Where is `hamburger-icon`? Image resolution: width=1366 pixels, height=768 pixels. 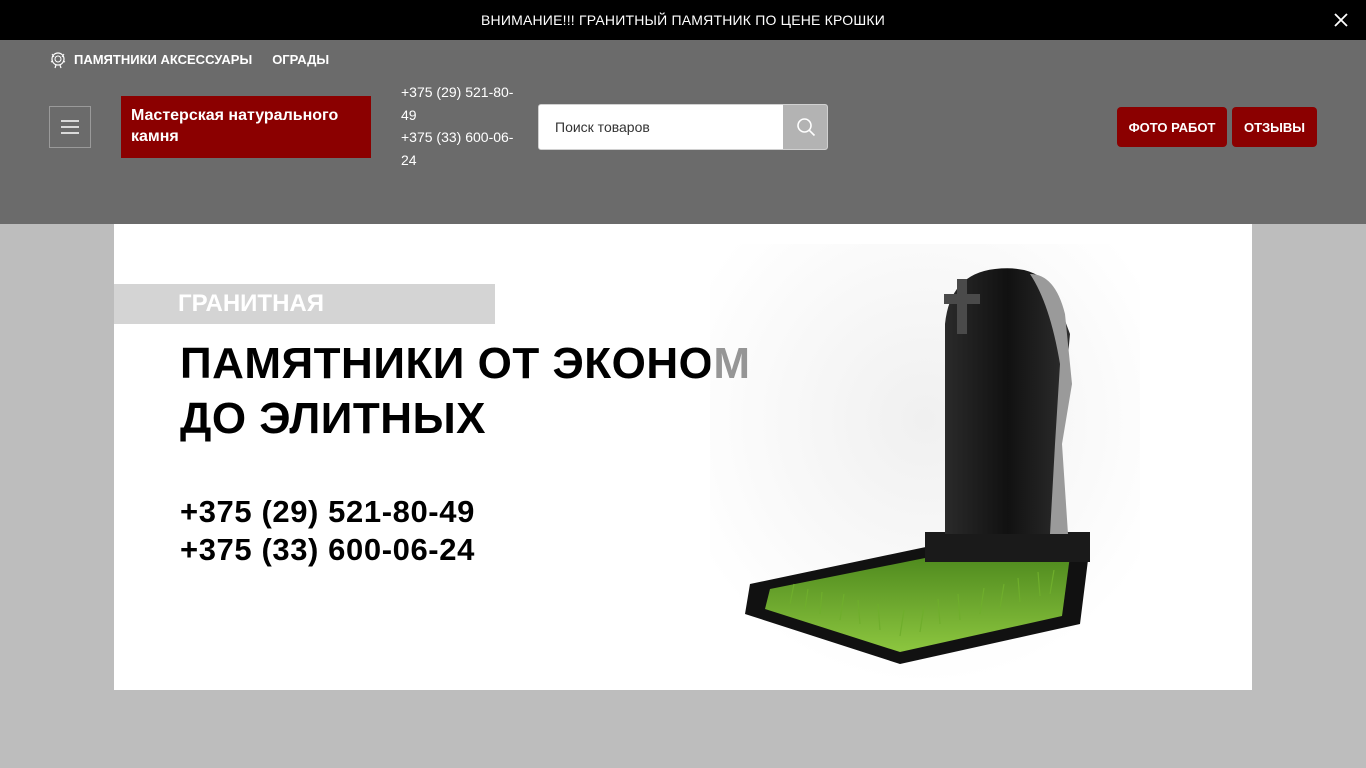 hamburger-icon is located at coordinates (70, 127).